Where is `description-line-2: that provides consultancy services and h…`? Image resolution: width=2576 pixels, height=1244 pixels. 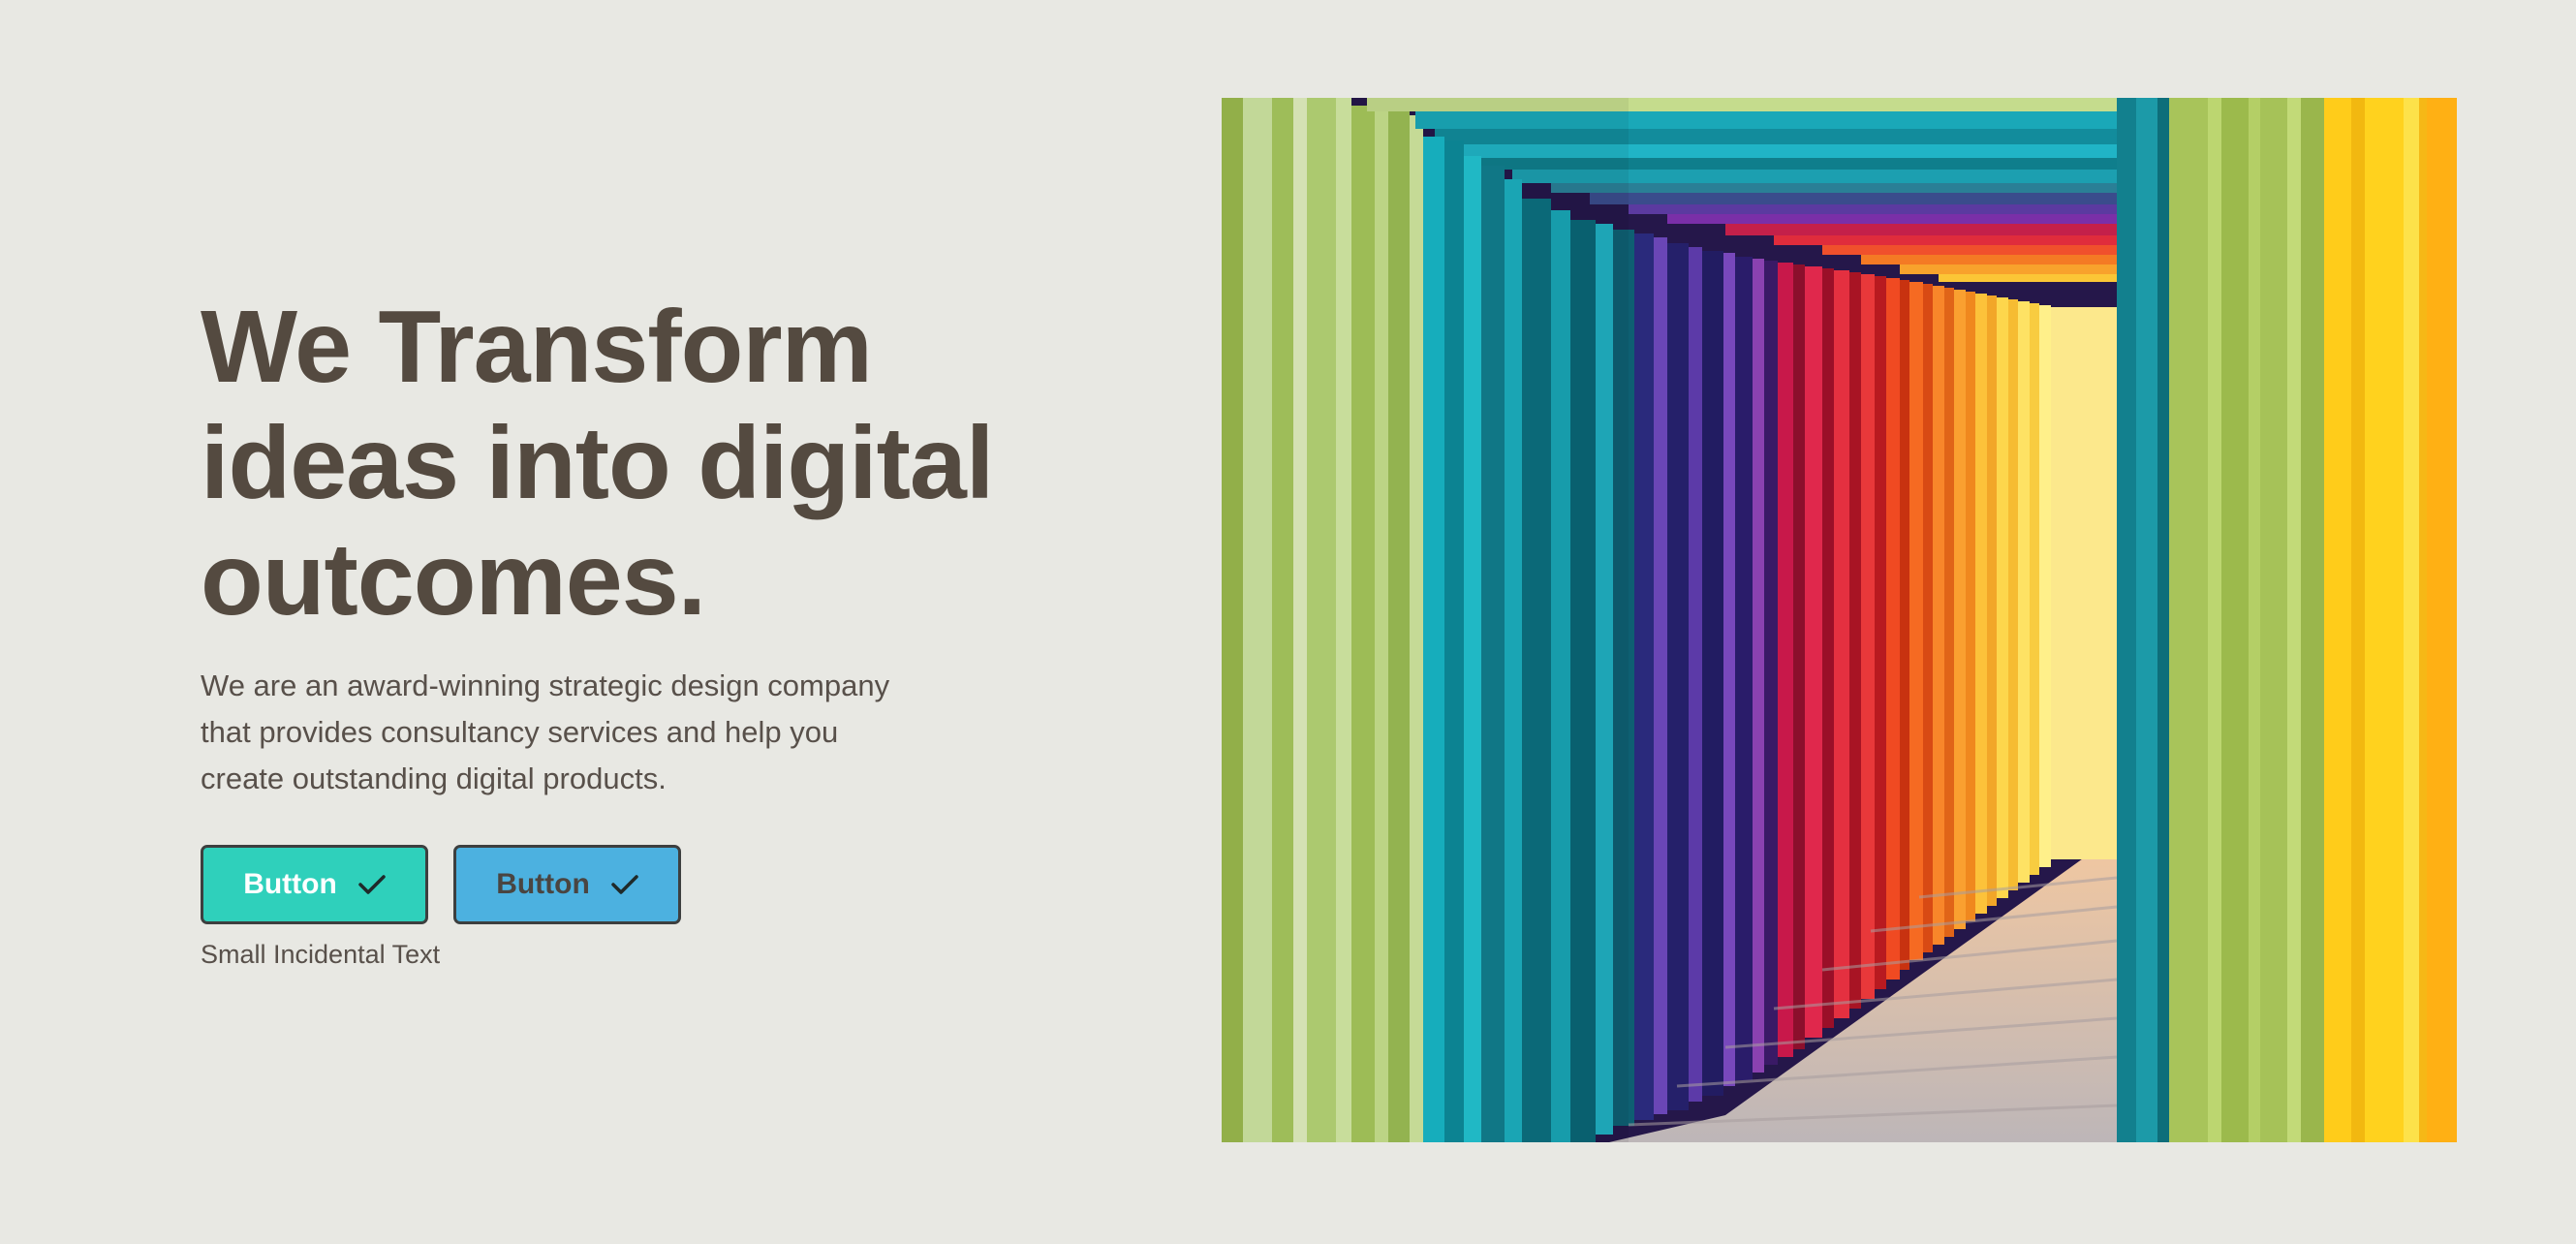 description-line-2: that provides consultancy services and h… is located at coordinates (520, 732).